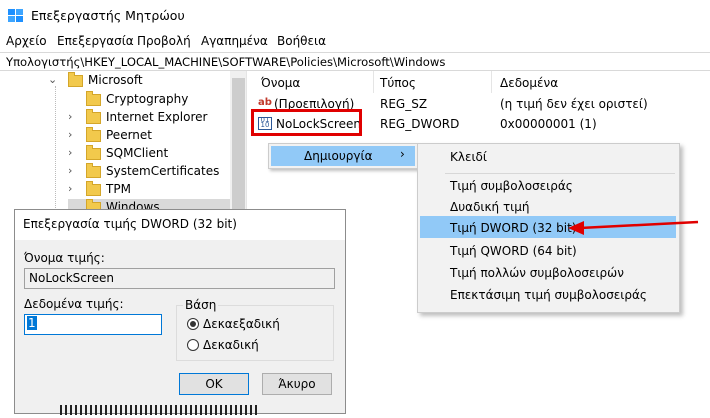 The width and height of the screenshot is (710, 418). Describe the element at coordinates (160, 409) in the screenshot. I see `taskbar-glimpse` at that location.